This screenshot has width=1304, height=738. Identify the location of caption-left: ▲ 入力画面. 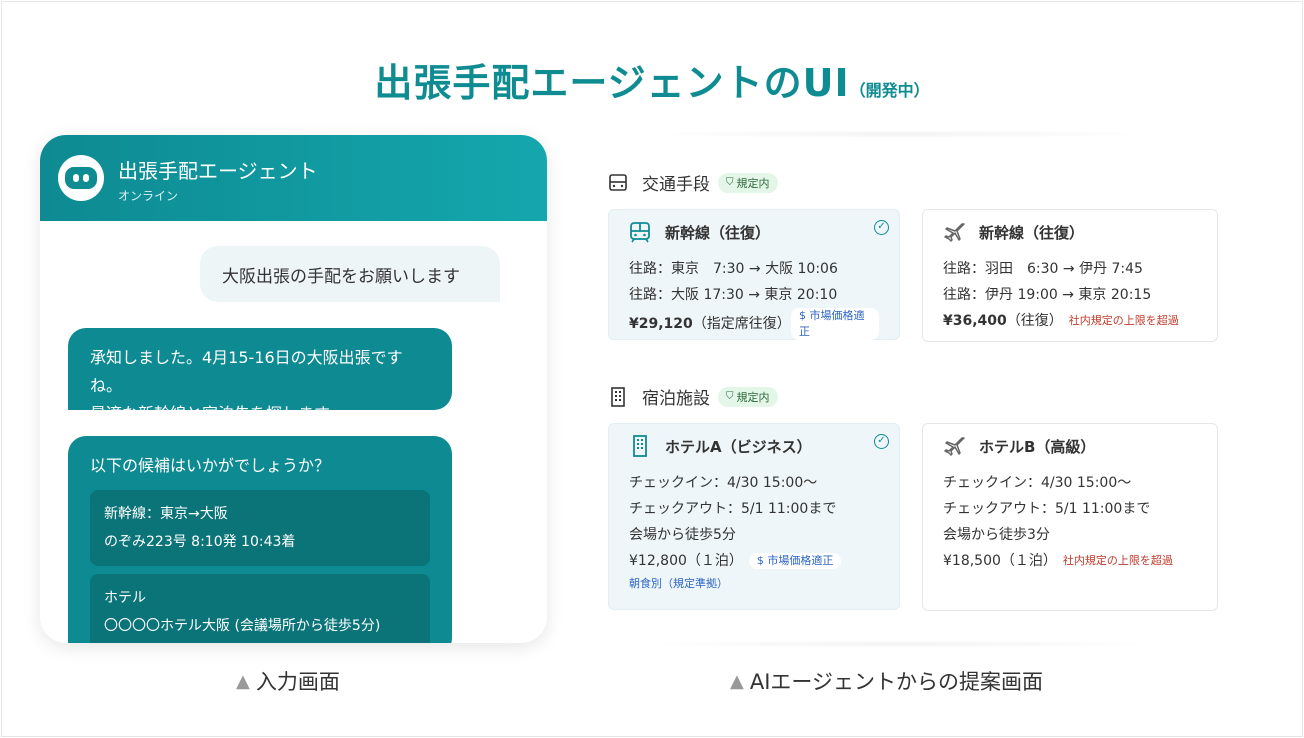
(288, 681).